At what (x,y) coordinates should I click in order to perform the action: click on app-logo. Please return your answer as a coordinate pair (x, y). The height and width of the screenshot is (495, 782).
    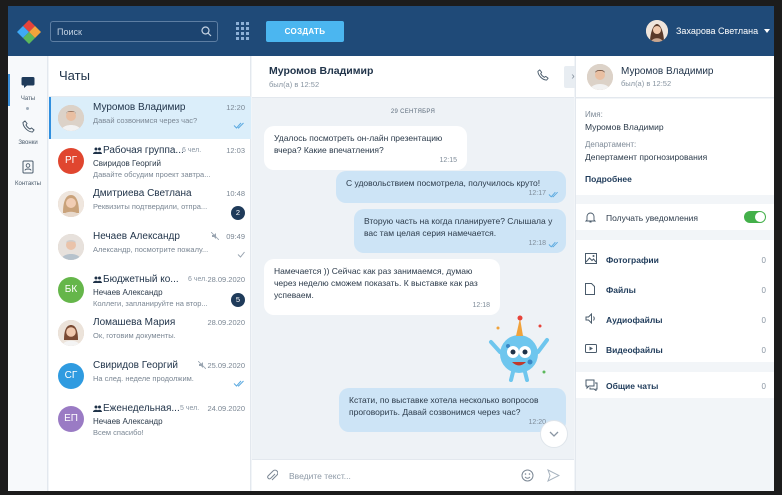
    Looking at the image, I should click on (29, 32).